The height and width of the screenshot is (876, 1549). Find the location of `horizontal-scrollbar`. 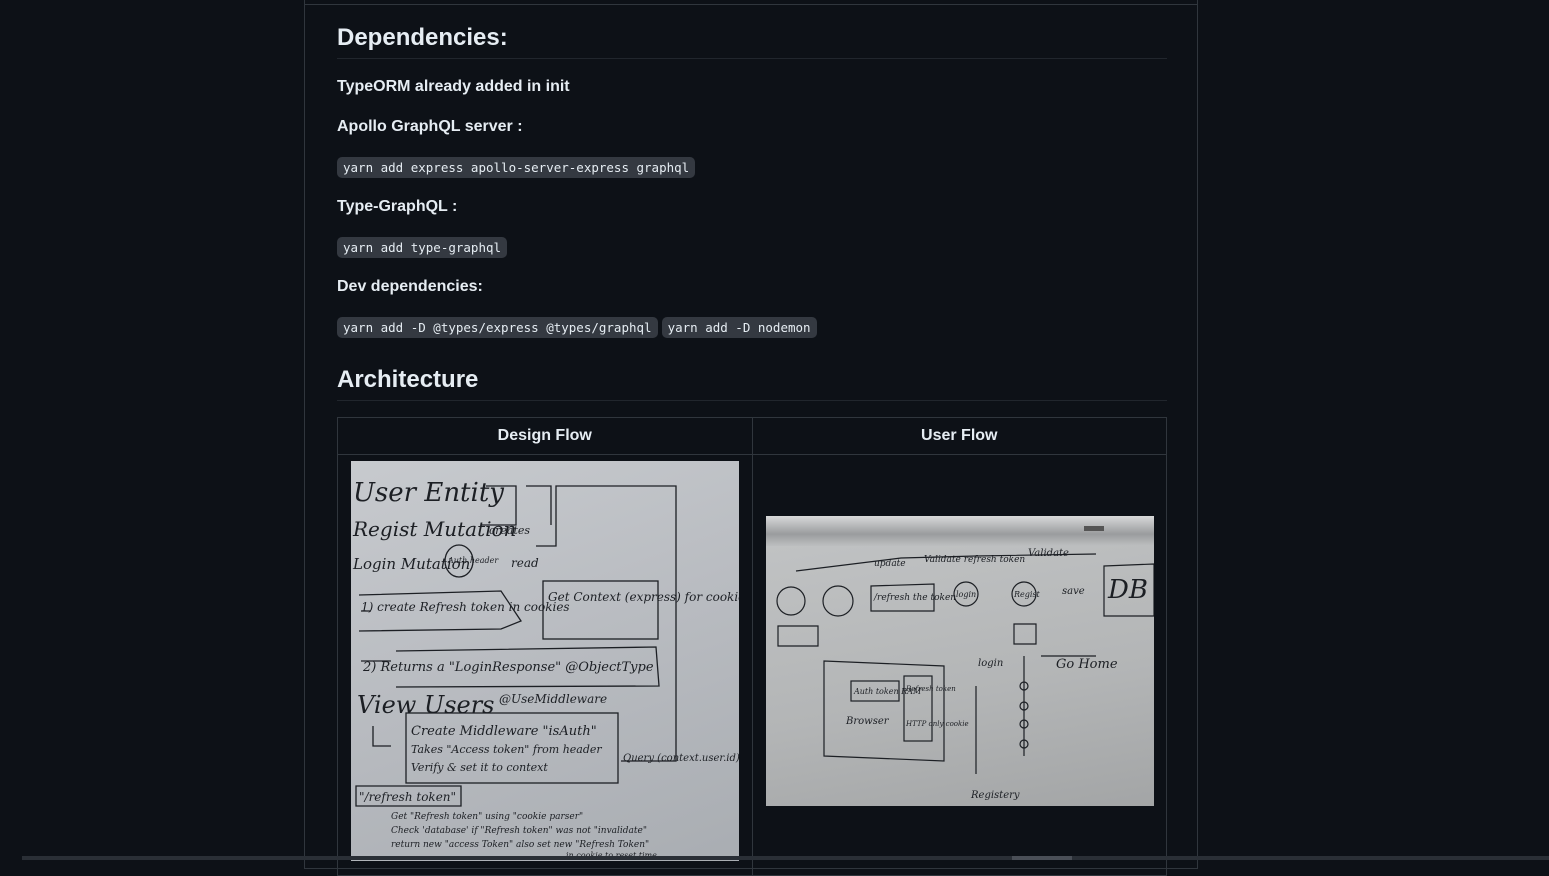

horizontal-scrollbar is located at coordinates (785, 858).